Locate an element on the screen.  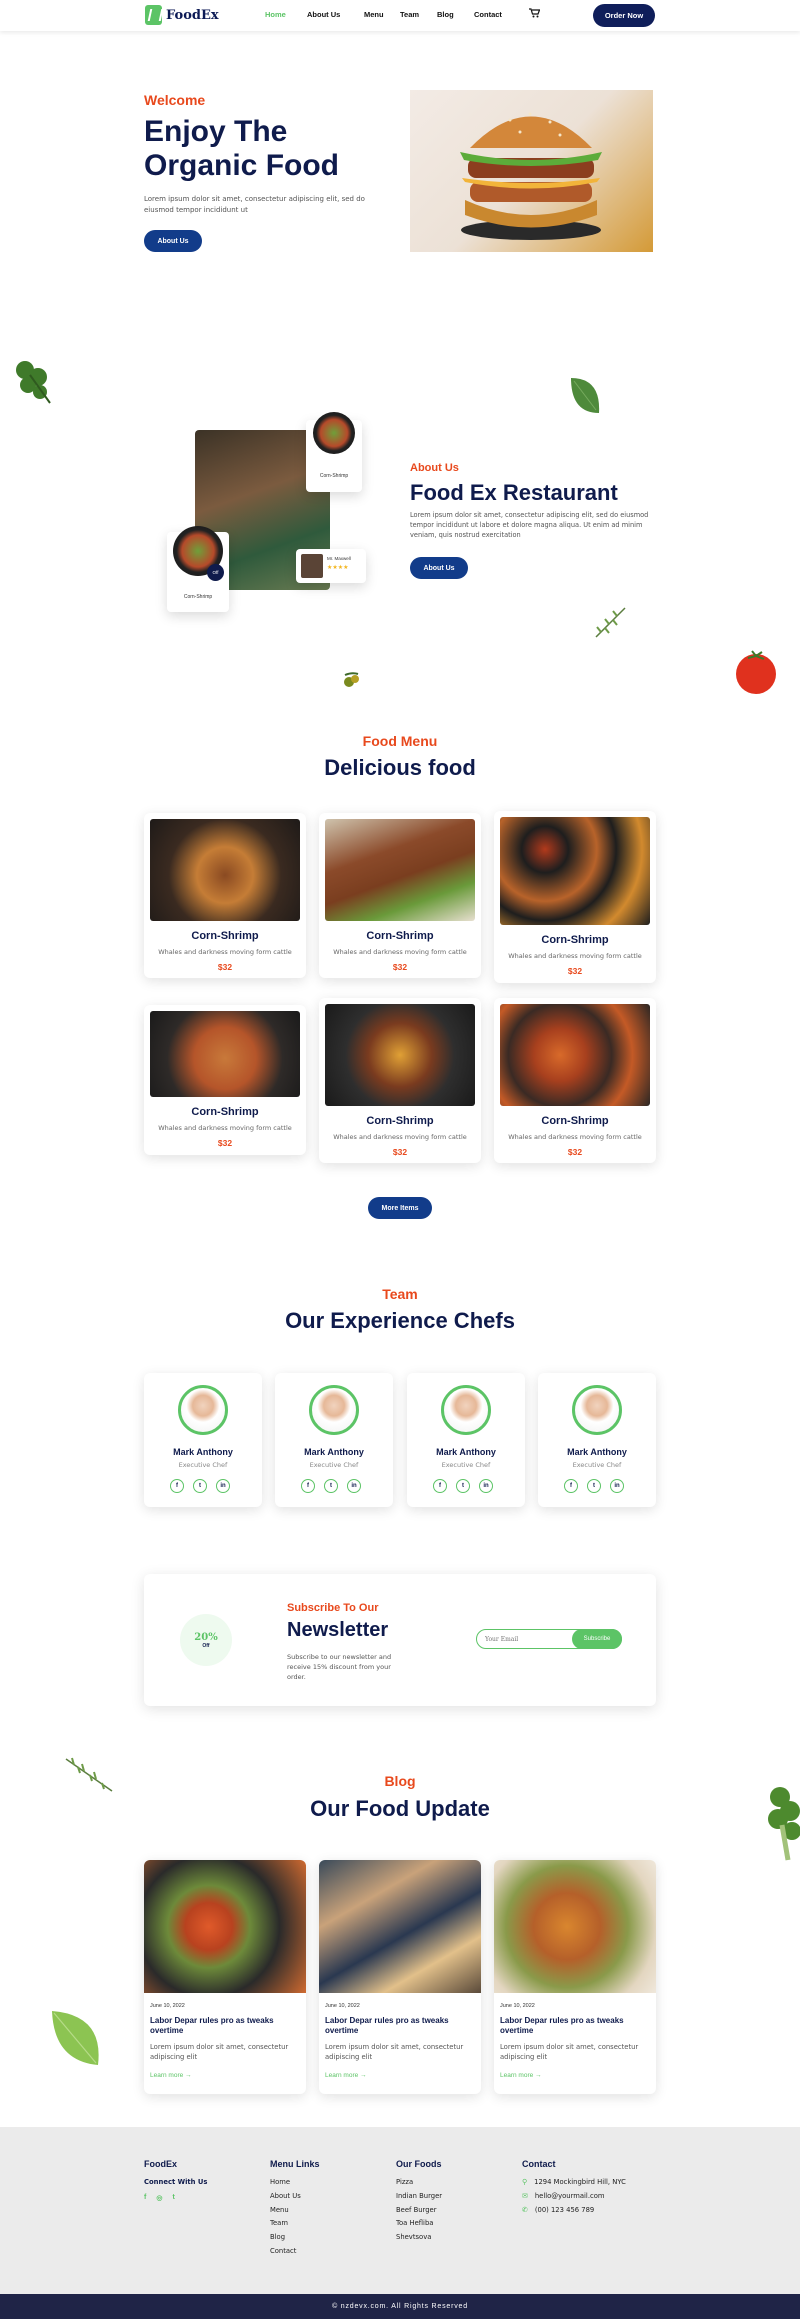
nav-home: Home is located at coordinates (286, 14).